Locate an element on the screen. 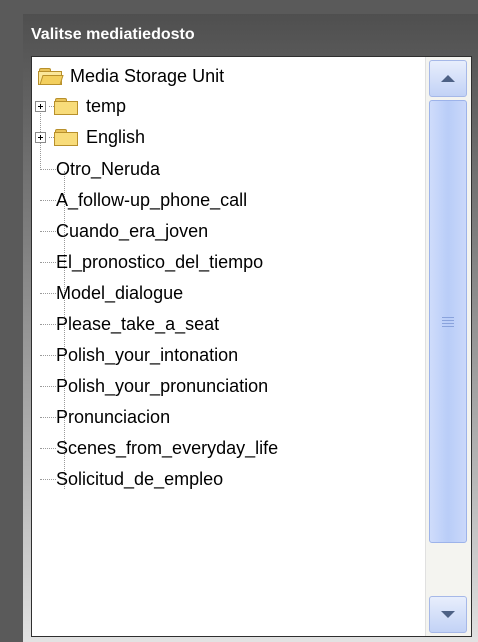 The image size is (478, 642). folder-open-icon is located at coordinates (51, 76).